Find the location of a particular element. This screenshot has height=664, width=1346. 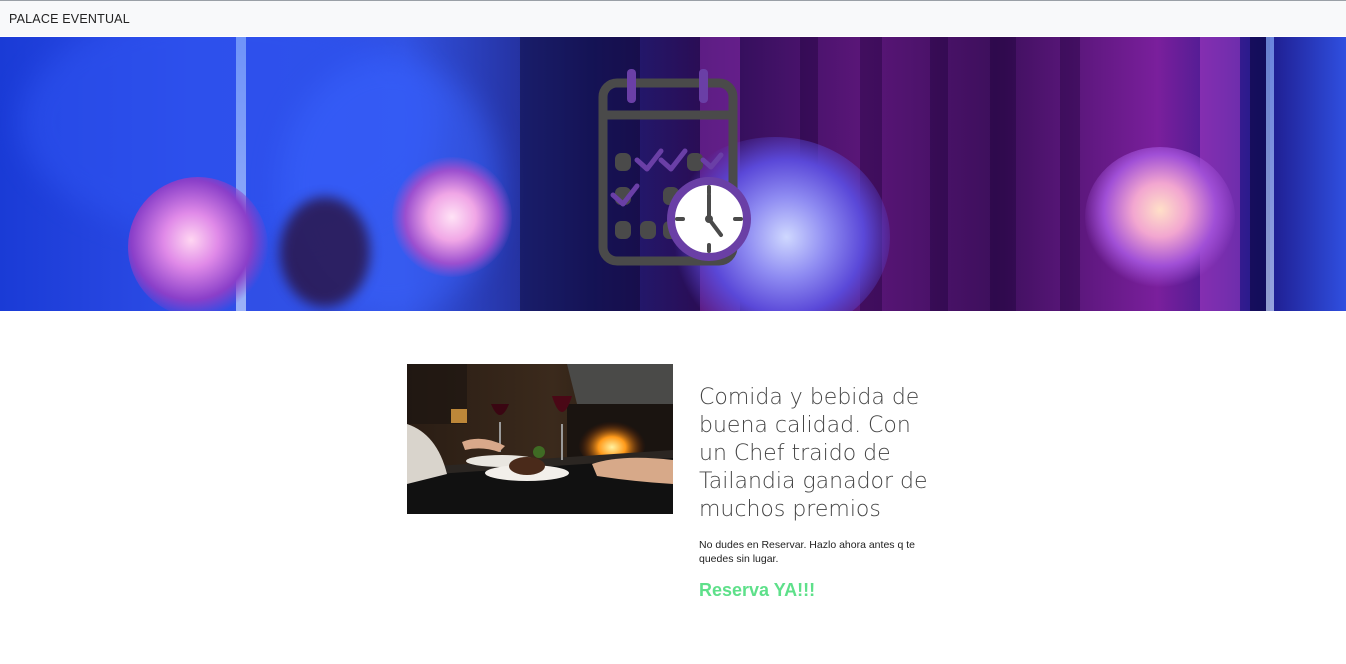

reserve-link: Reserva YA!!! is located at coordinates (757, 590).